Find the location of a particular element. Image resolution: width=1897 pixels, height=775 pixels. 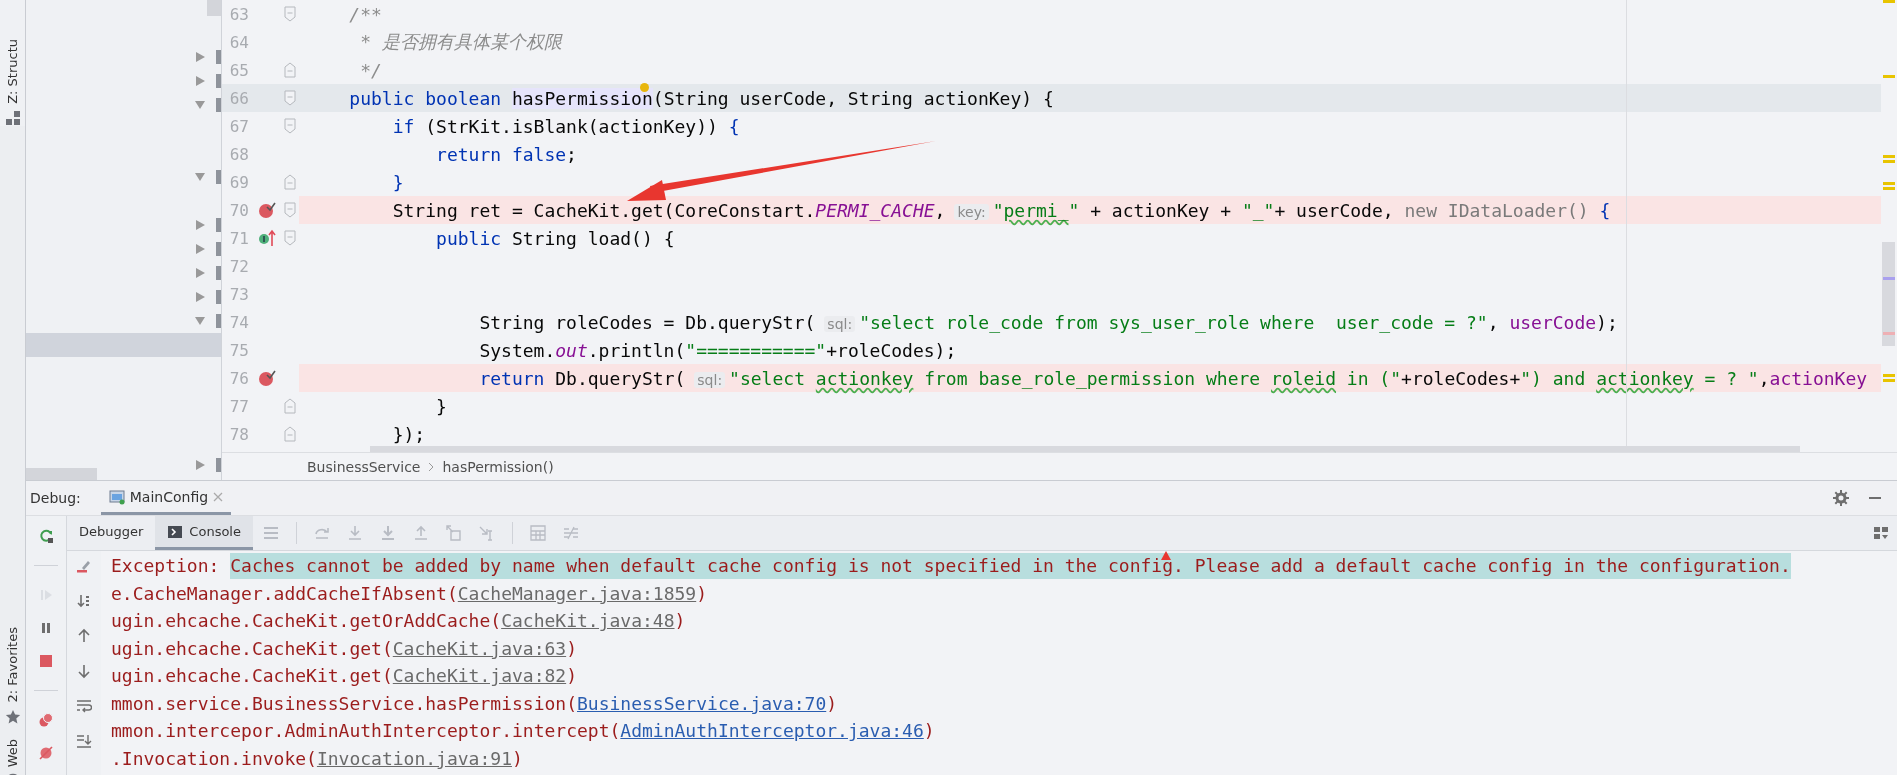

line-number: 74 is located at coordinates (238, 322).